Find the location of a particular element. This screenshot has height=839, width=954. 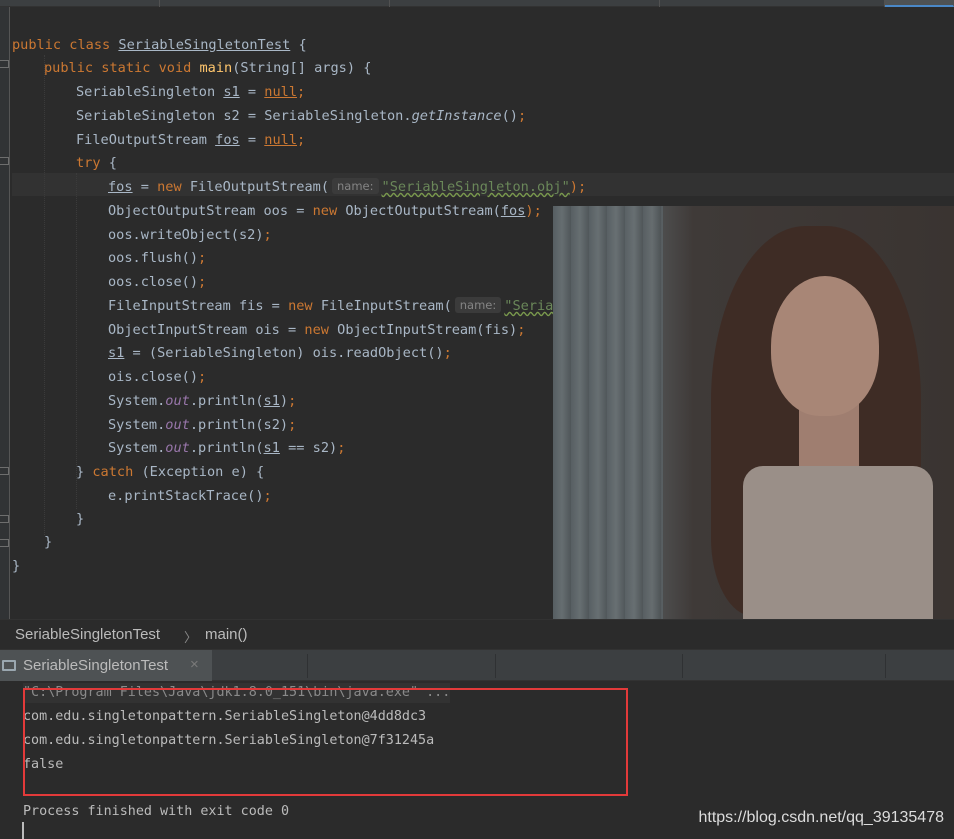

console-exit-message: Process finished with exit code 0 is located at coordinates (156, 811).